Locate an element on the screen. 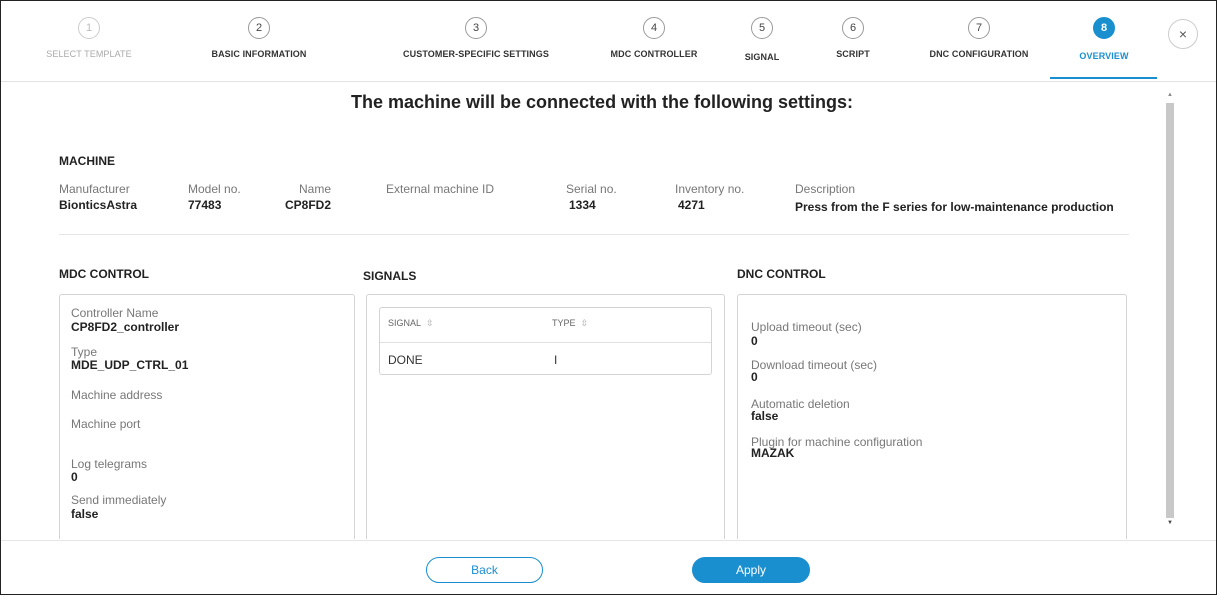 The width and height of the screenshot is (1219, 597). vertical-scrollbar: ▲ ▼ is located at coordinates (1170, 310).